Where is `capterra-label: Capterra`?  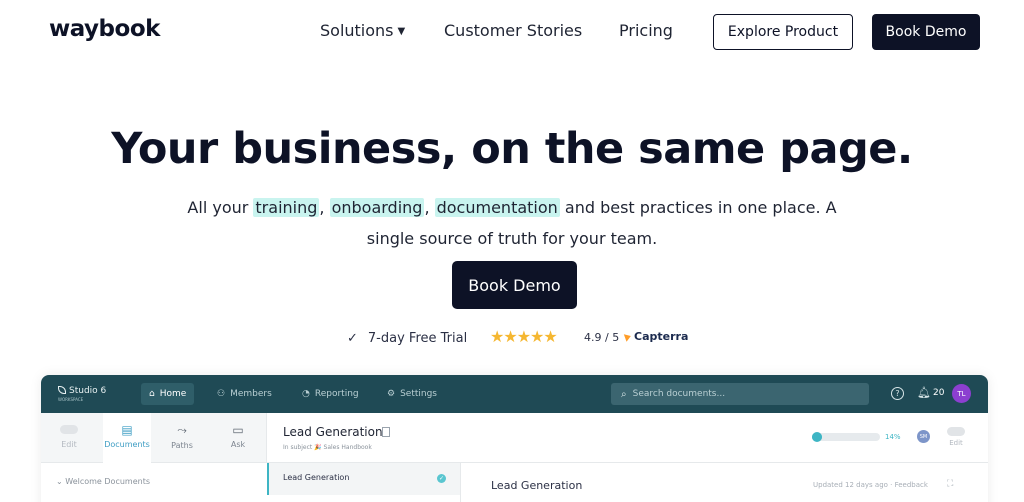 capterra-label: Capterra is located at coordinates (661, 336).